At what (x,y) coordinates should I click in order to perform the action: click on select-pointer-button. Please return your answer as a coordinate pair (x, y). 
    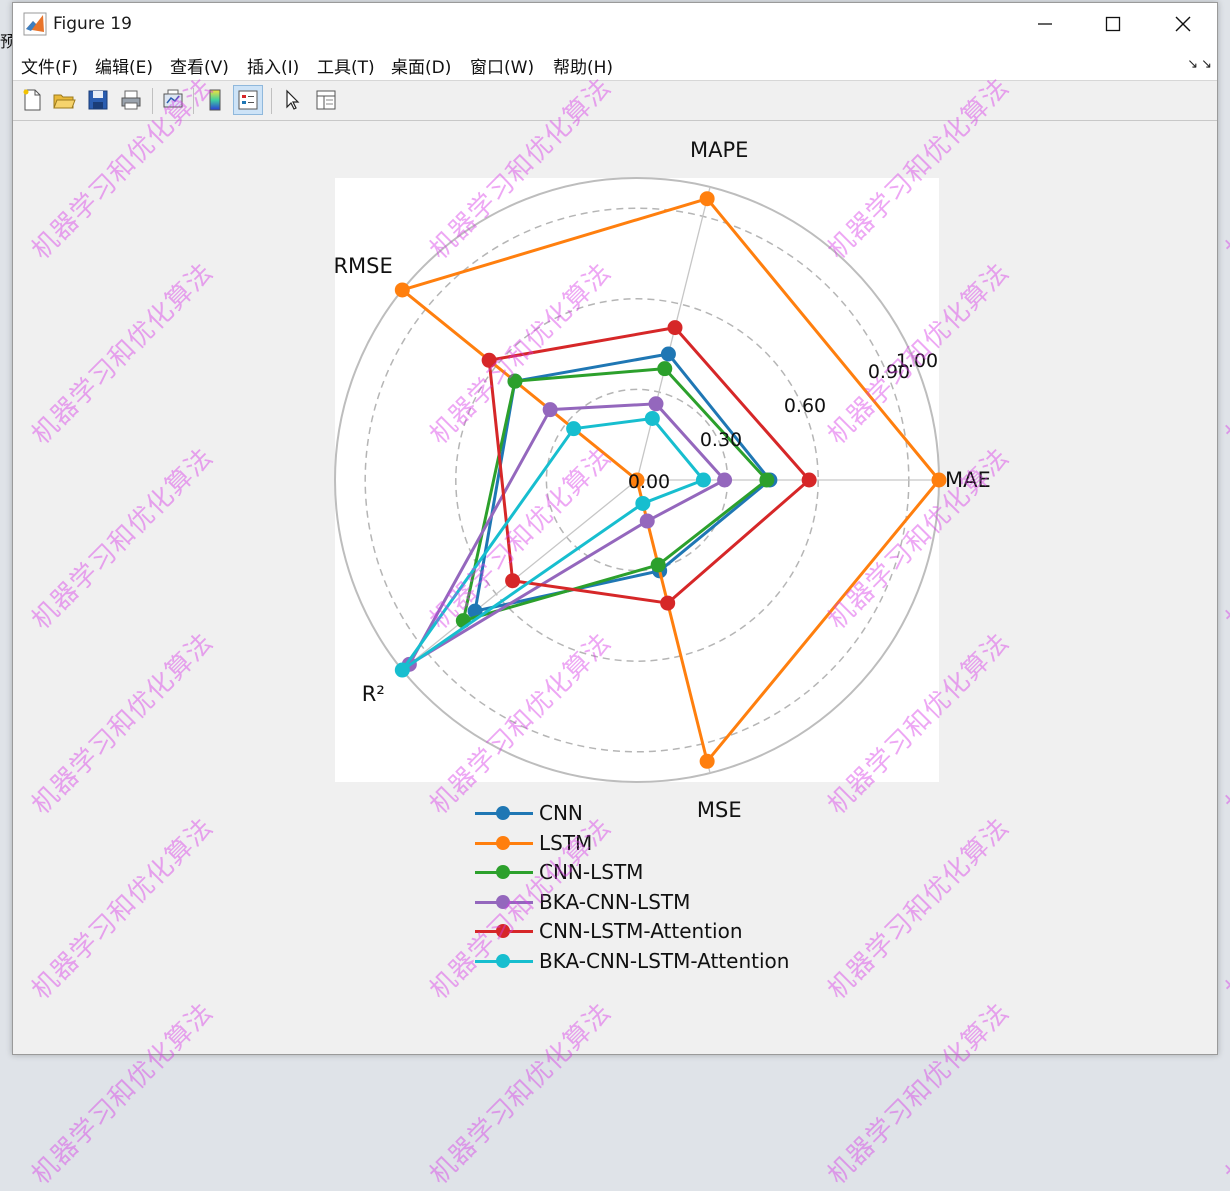
    Looking at the image, I should click on (292, 100).